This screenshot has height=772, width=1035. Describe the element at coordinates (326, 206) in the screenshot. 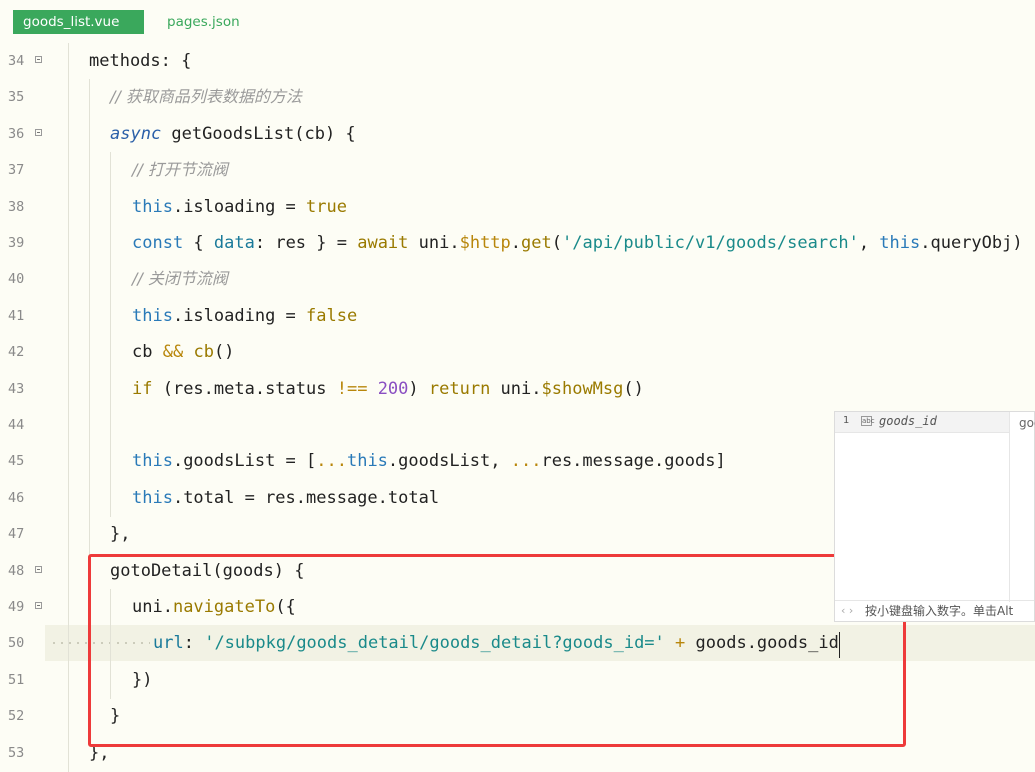

I see `code-token: true` at that location.